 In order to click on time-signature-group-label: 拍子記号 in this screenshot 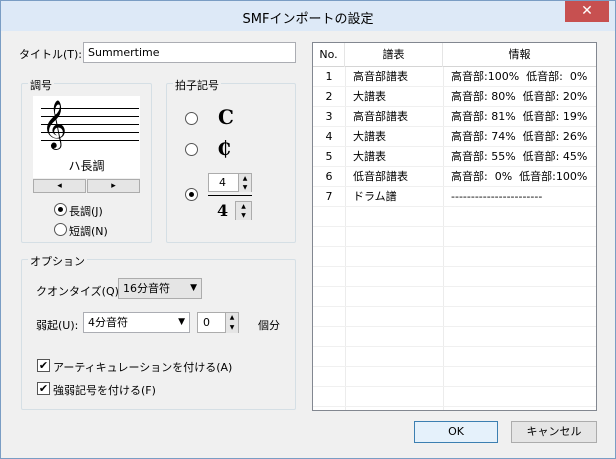, I will do `click(197, 85)`.